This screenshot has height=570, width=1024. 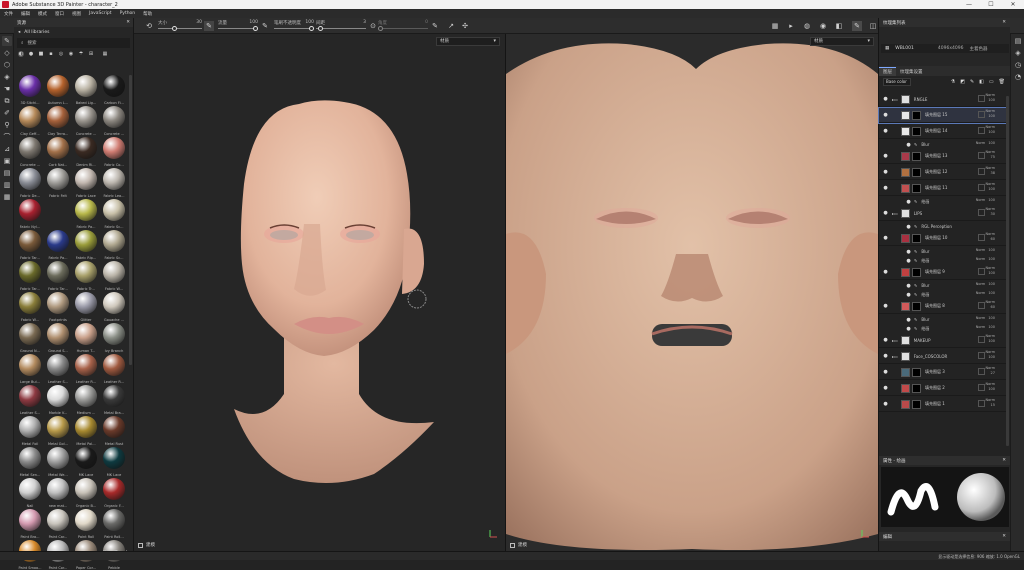 What do you see at coordinates (7, 101) in the screenshot?
I see `clone-tool-icon: ⧉` at bounding box center [7, 101].